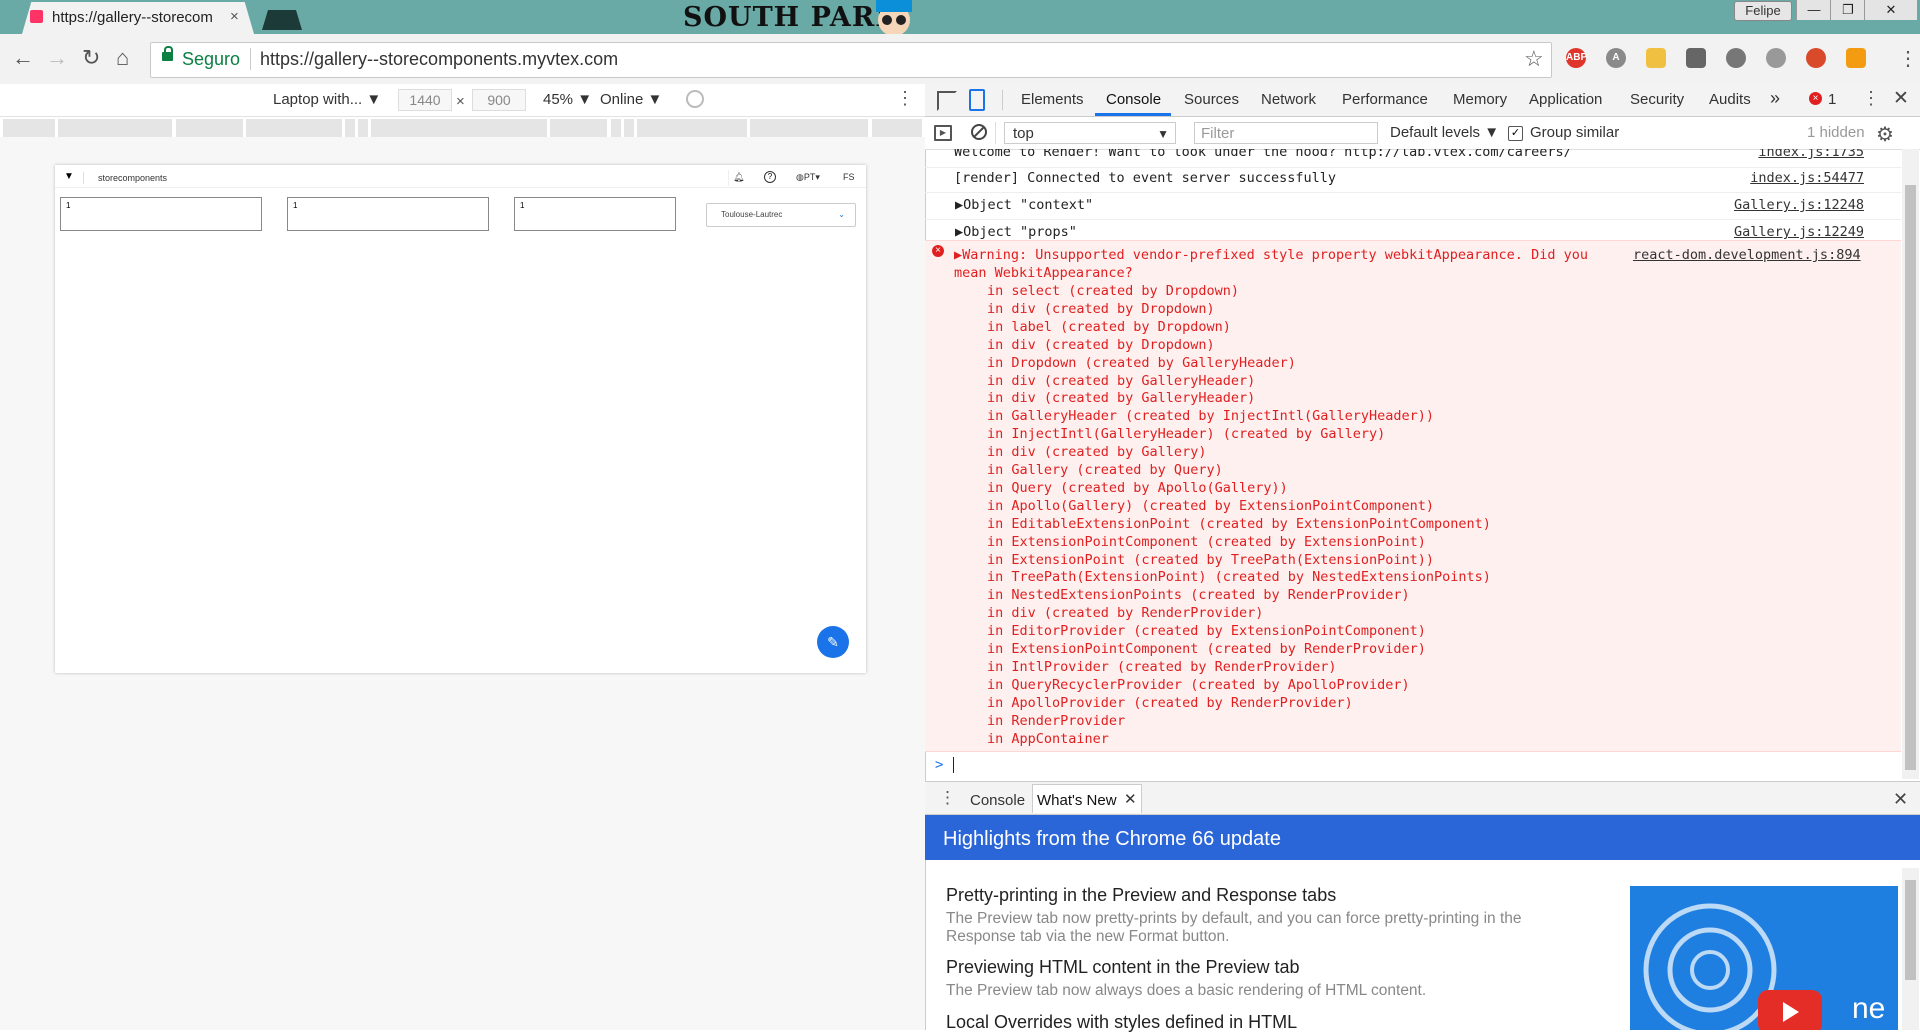  I want to click on error-icon: ×, so click(1815, 98).